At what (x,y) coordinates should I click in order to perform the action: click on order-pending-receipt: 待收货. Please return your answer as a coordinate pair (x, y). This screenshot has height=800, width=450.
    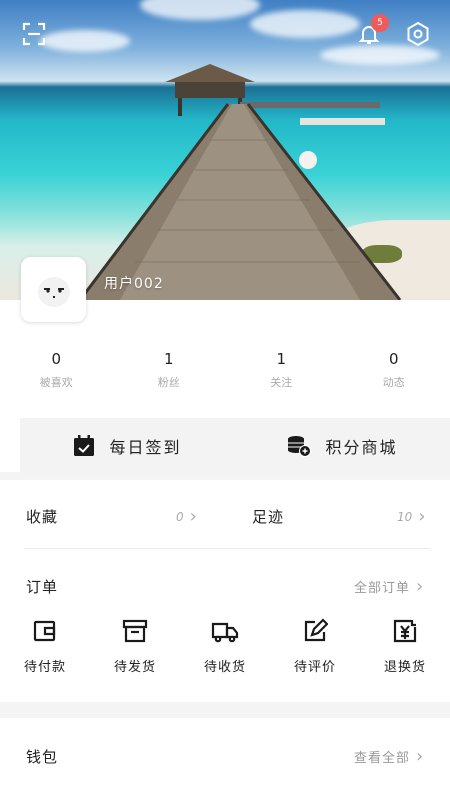
    Looking at the image, I should click on (225, 646).